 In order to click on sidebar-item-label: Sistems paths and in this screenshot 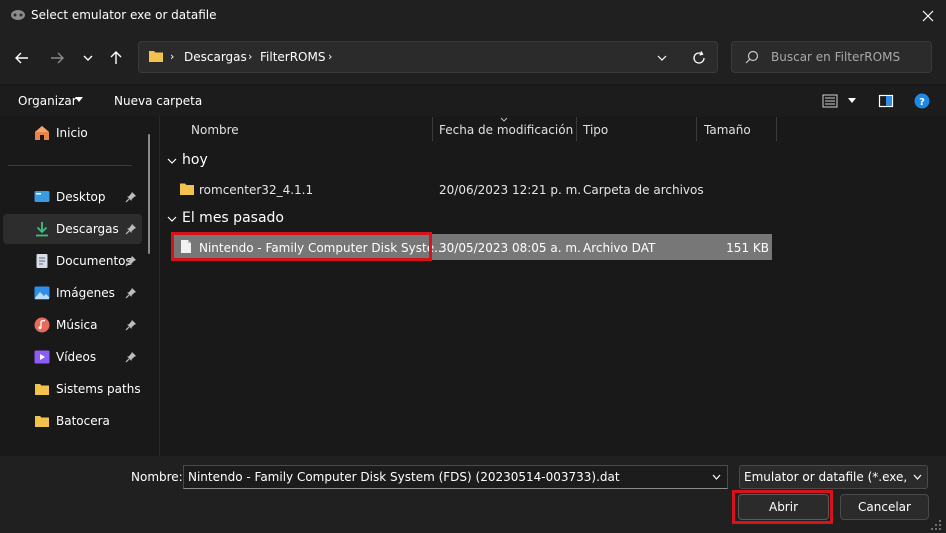, I will do `click(98, 389)`.